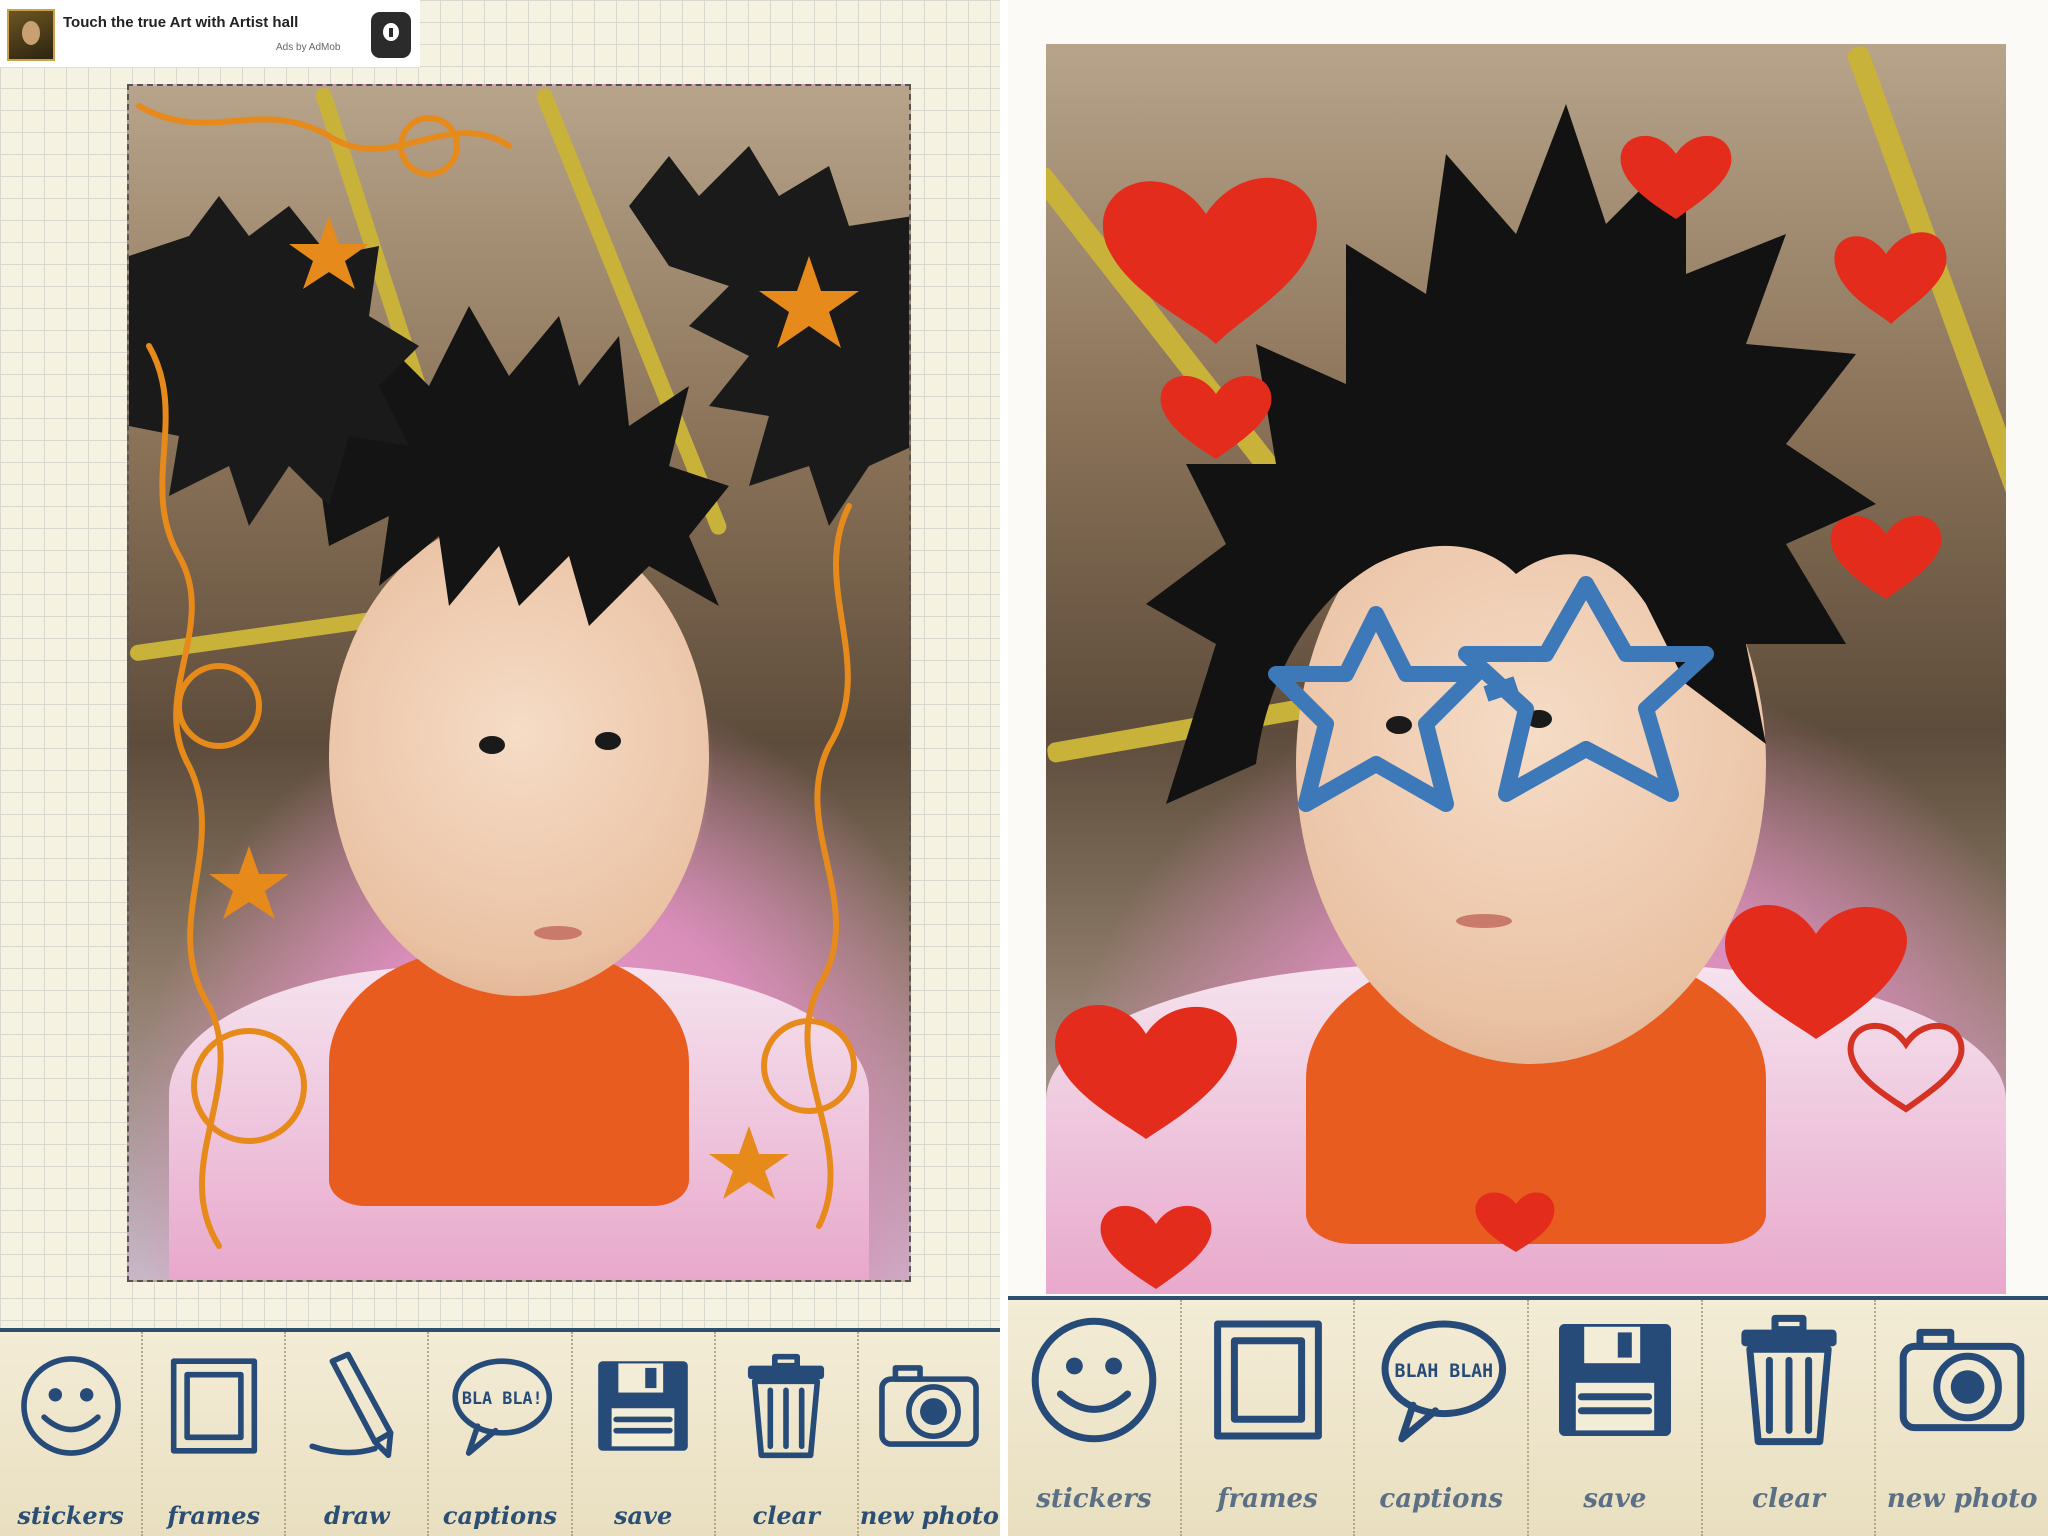 The width and height of the screenshot is (2048, 1536). What do you see at coordinates (1004, 768) in the screenshot?
I see `screen-divider` at bounding box center [1004, 768].